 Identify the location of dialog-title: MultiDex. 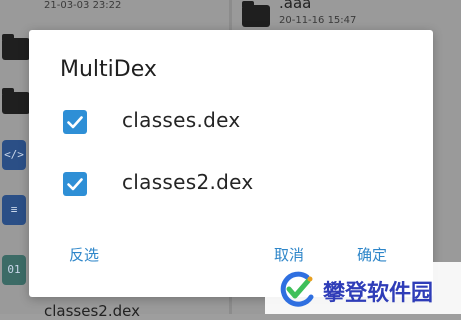
(108, 69).